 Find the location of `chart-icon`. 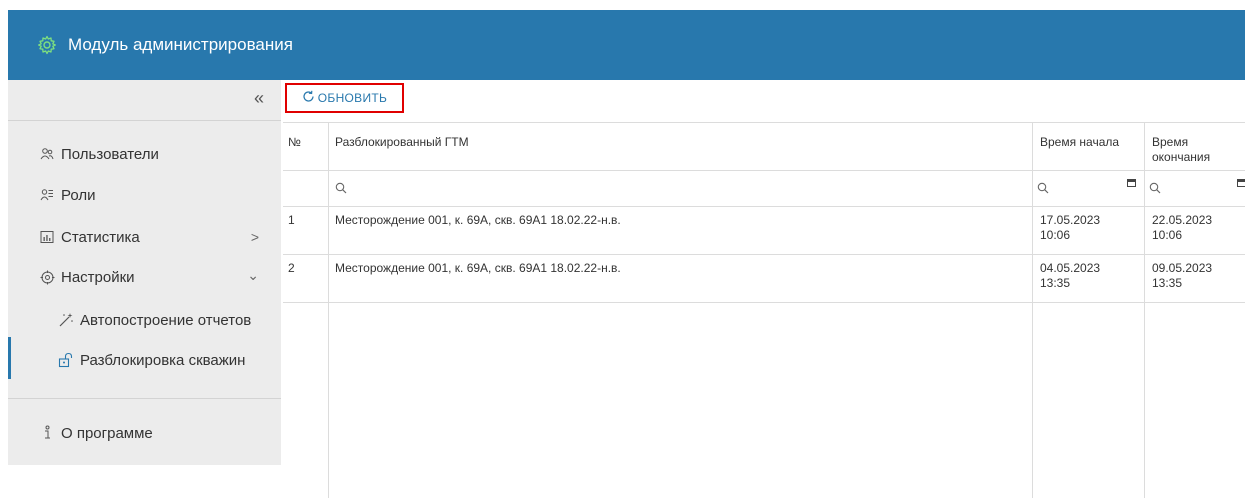

chart-icon is located at coordinates (47, 237).